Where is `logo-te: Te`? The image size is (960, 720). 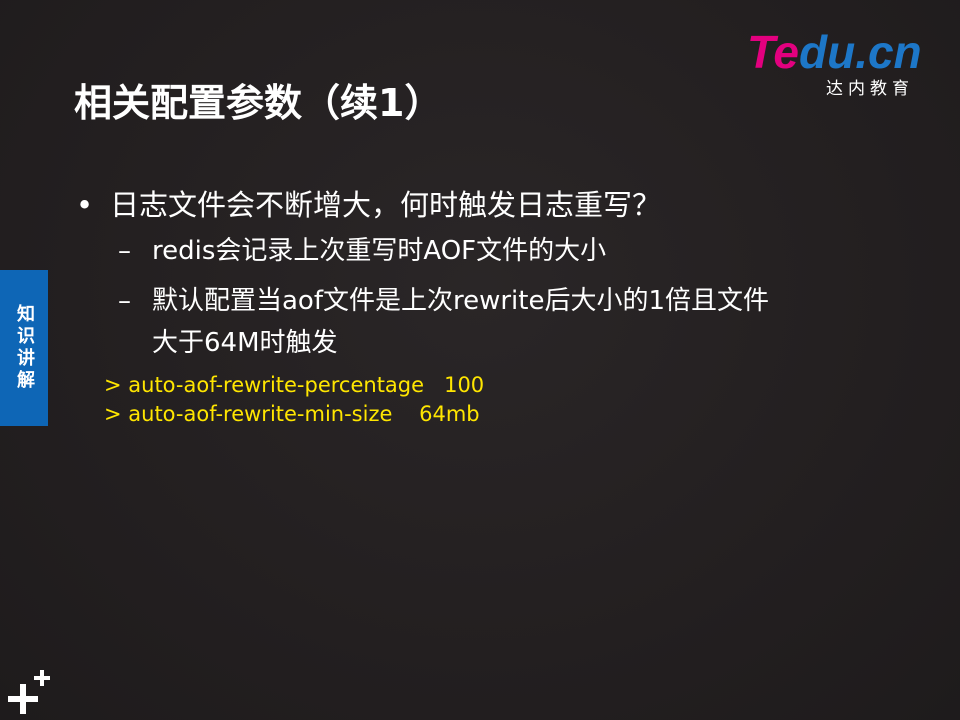
logo-te: Te is located at coordinates (773, 52).